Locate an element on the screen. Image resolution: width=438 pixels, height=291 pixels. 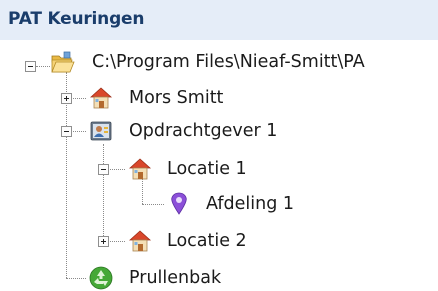
open-folder-icon is located at coordinates (63, 63).